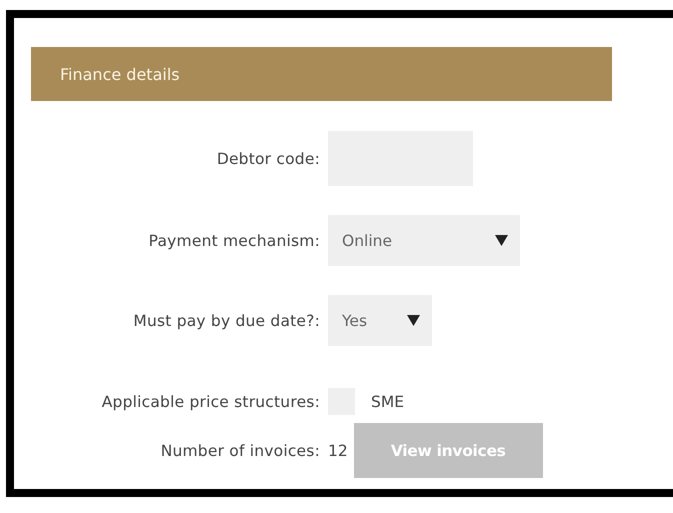 This screenshot has height=513, width=673. What do you see at coordinates (211, 401) in the screenshot?
I see `field-label: Applicable price structures:` at bounding box center [211, 401].